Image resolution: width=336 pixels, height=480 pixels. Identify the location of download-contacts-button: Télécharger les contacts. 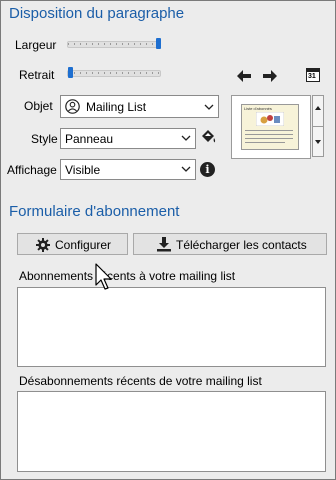
(230, 244).